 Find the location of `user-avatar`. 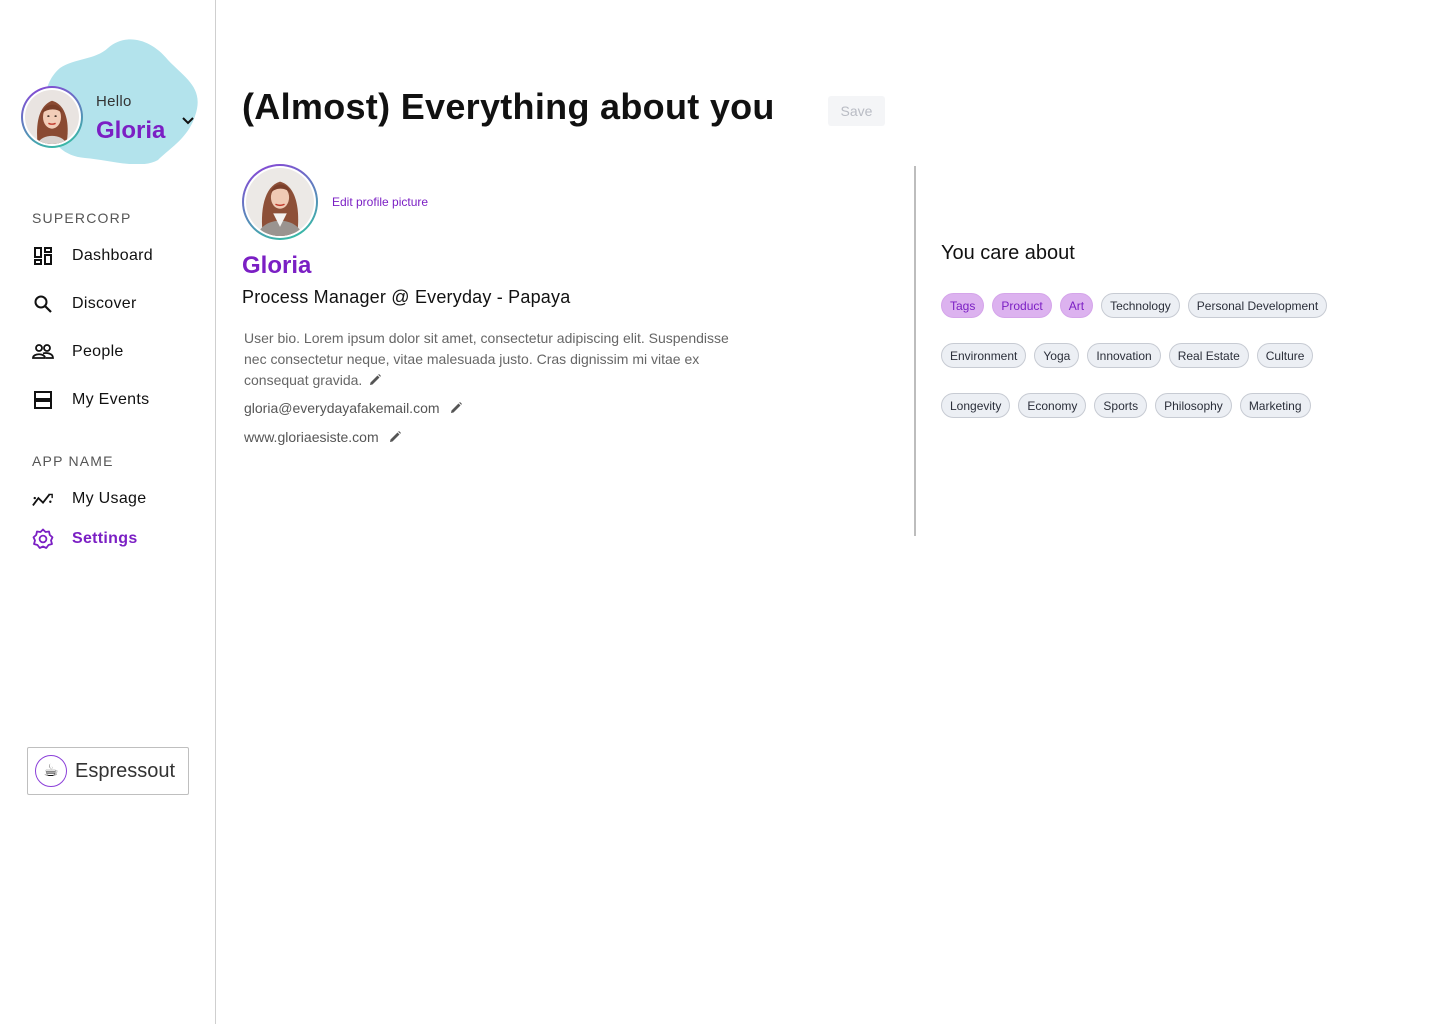

user-avatar is located at coordinates (52, 117).